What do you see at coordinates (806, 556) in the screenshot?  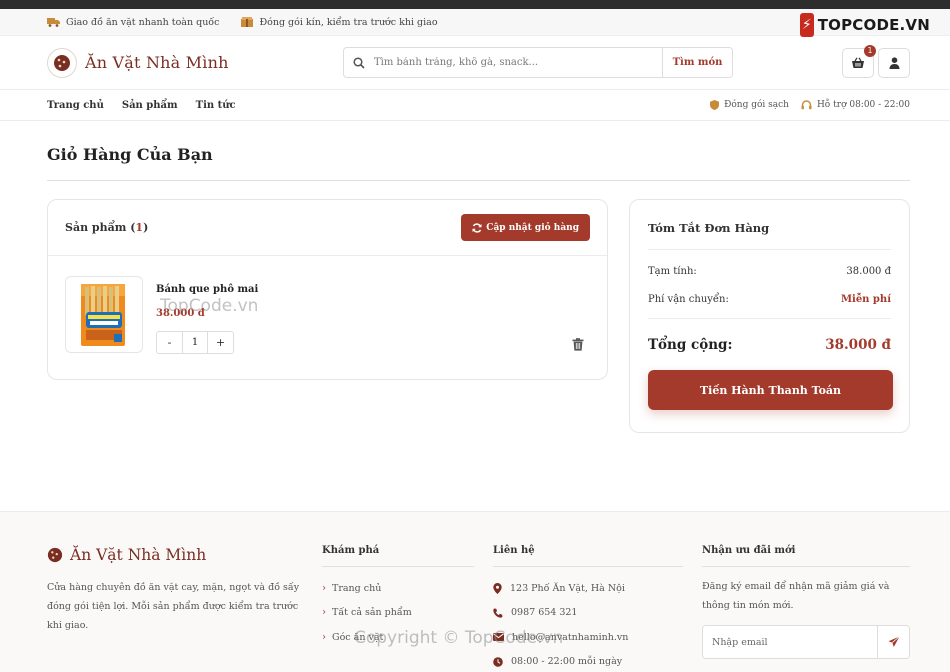 I see `footer-newsletter-title: Nhận ưu đãi mới` at bounding box center [806, 556].